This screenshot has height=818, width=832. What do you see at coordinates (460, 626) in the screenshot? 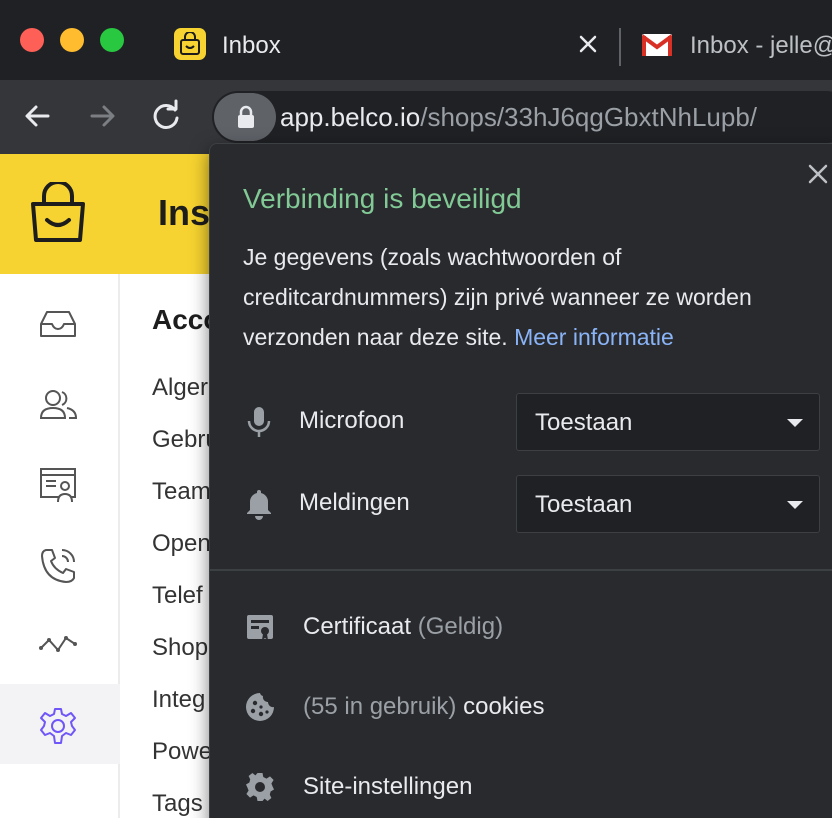
I see `certificate-status: (Geldig)` at bounding box center [460, 626].